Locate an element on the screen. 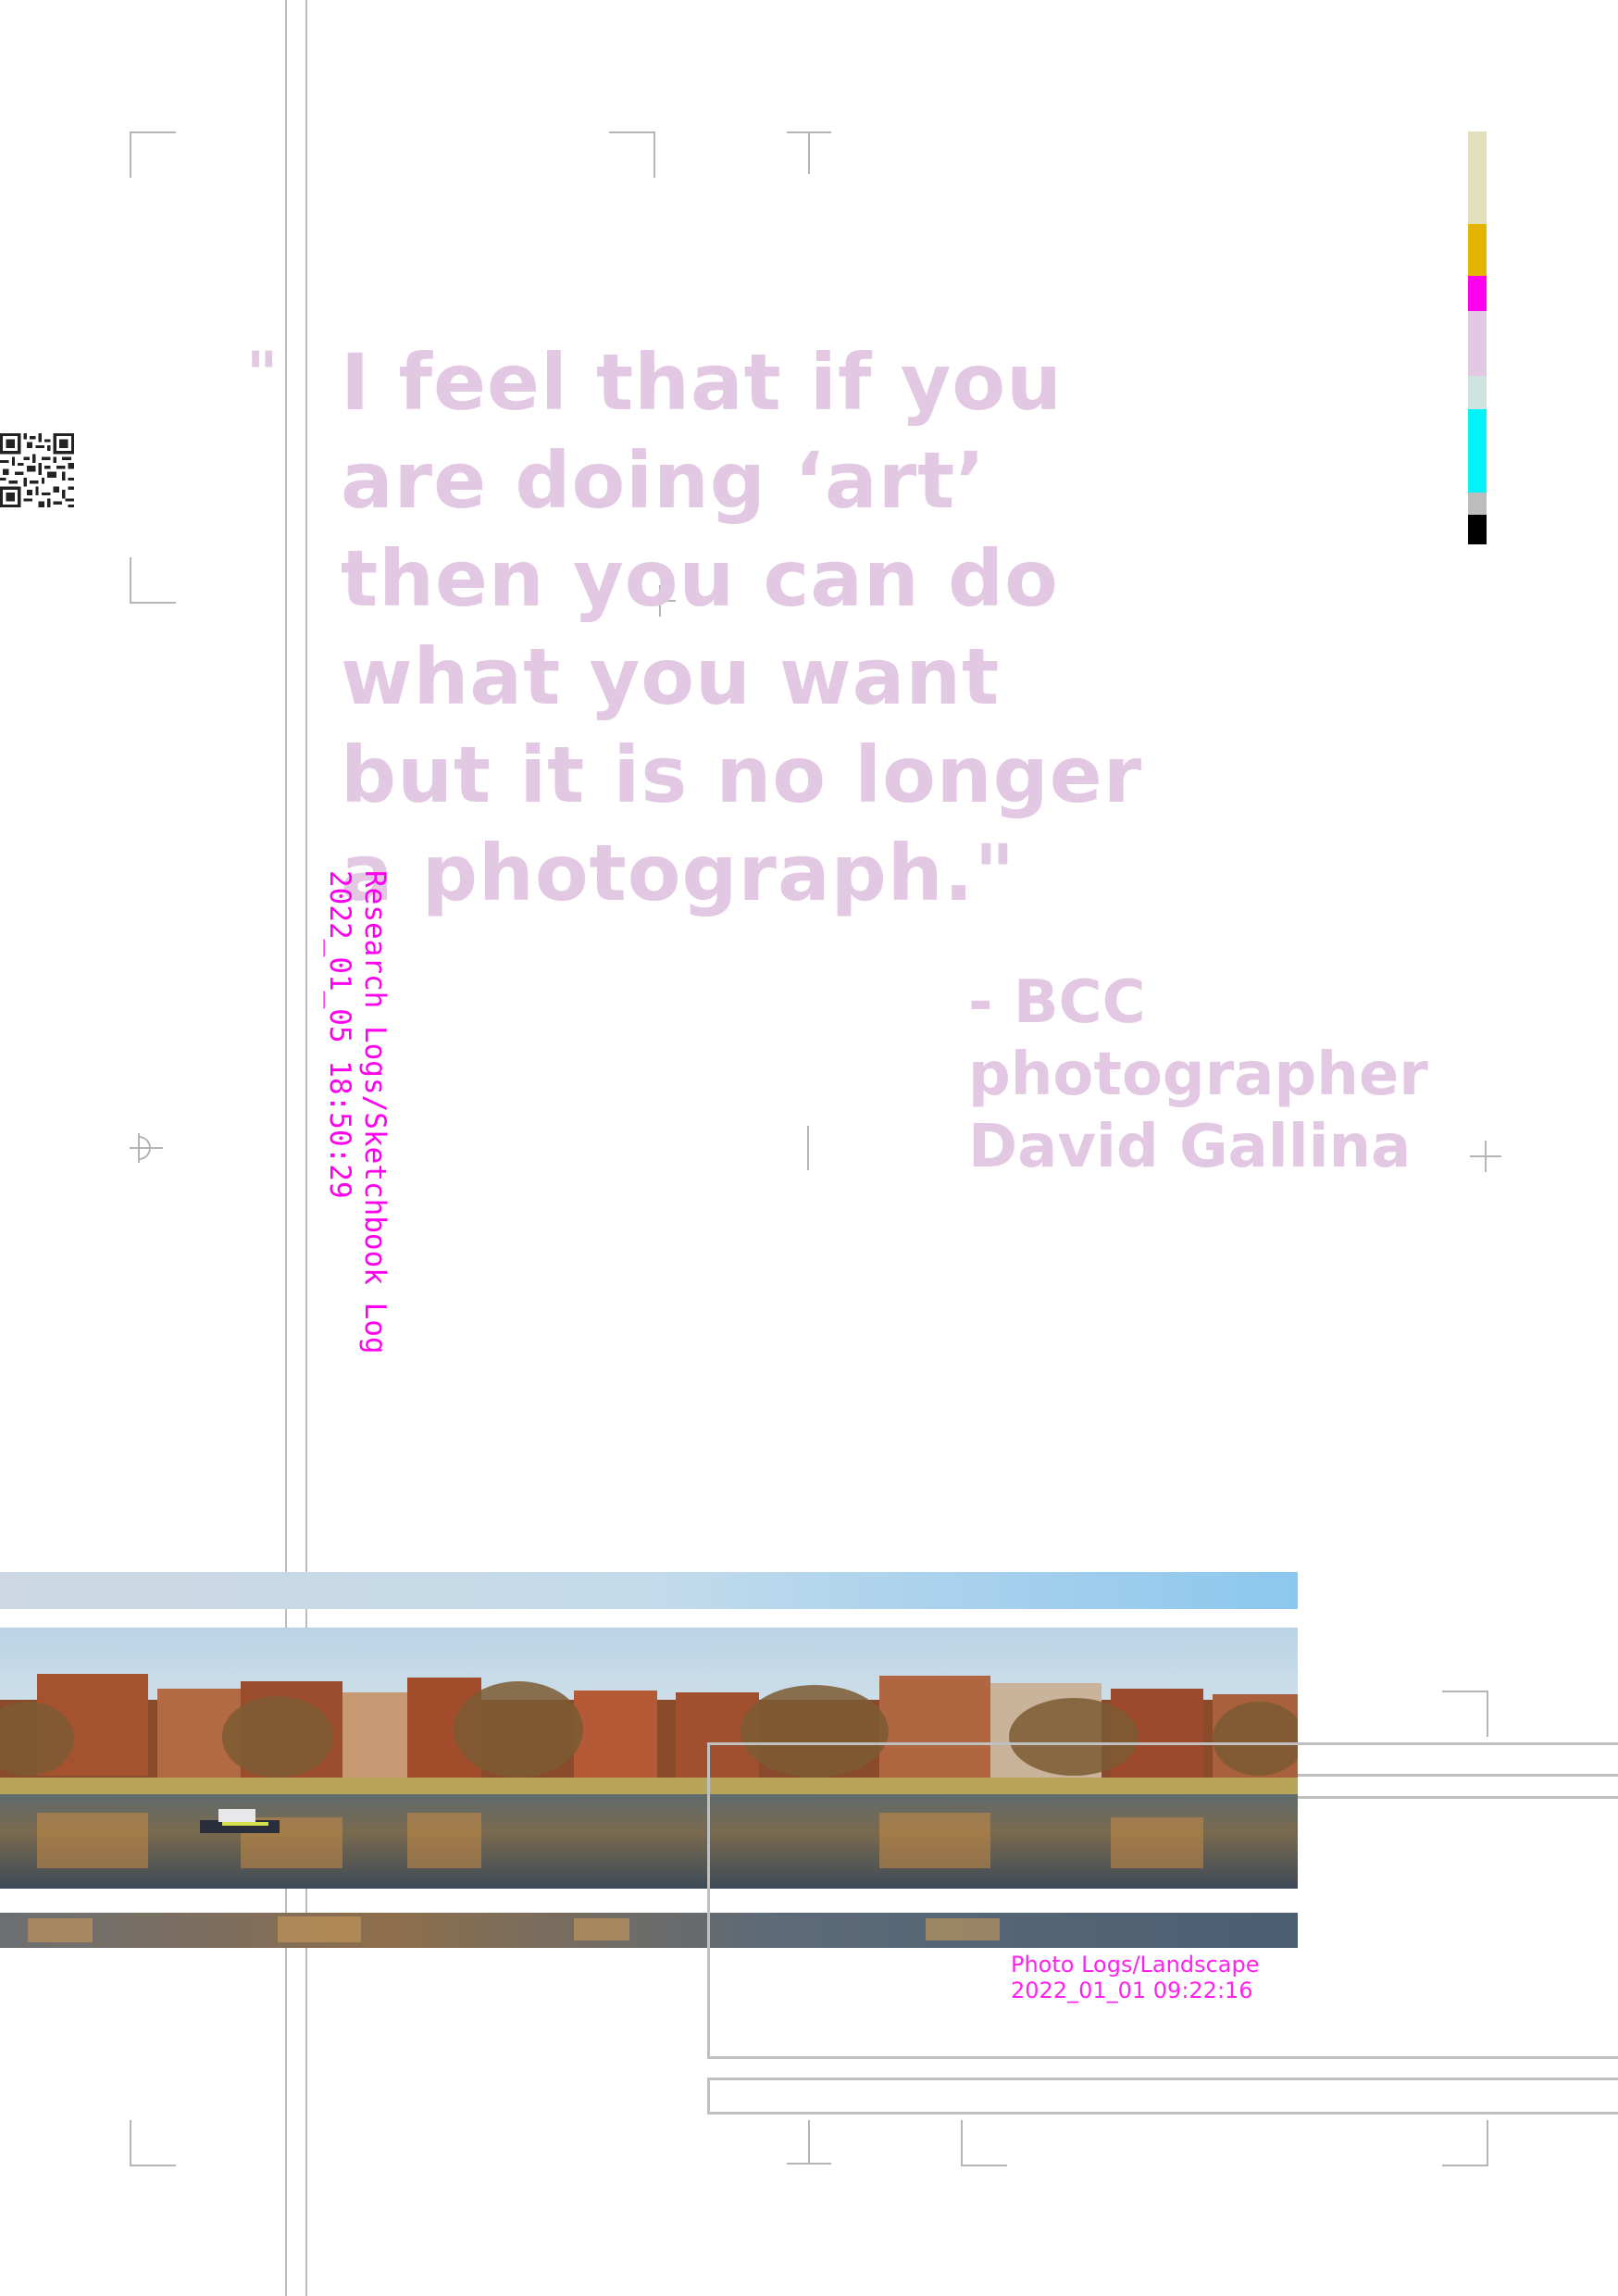  sketchbook-log-title: Research Logs/Sketchbook Log is located at coordinates (375, 1112).